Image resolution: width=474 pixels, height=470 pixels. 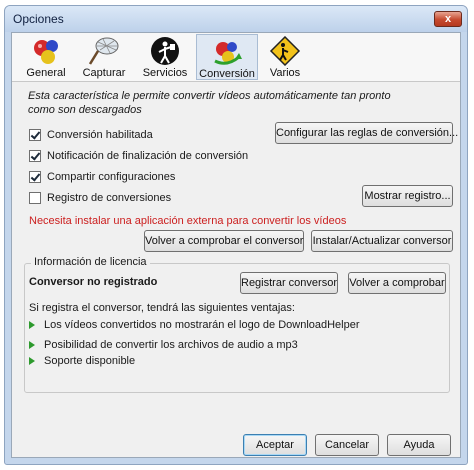 I want to click on tab-label: Varios, so click(x=285, y=73).